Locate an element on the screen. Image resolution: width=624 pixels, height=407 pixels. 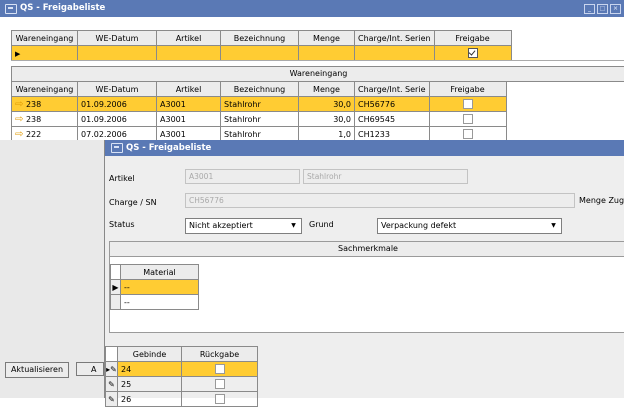
close-icon: × is located at coordinates (615, 9).